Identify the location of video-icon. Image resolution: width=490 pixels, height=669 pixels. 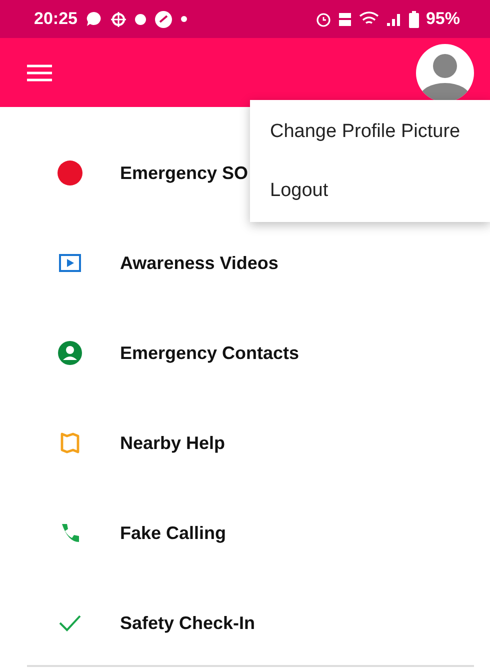
(70, 263).